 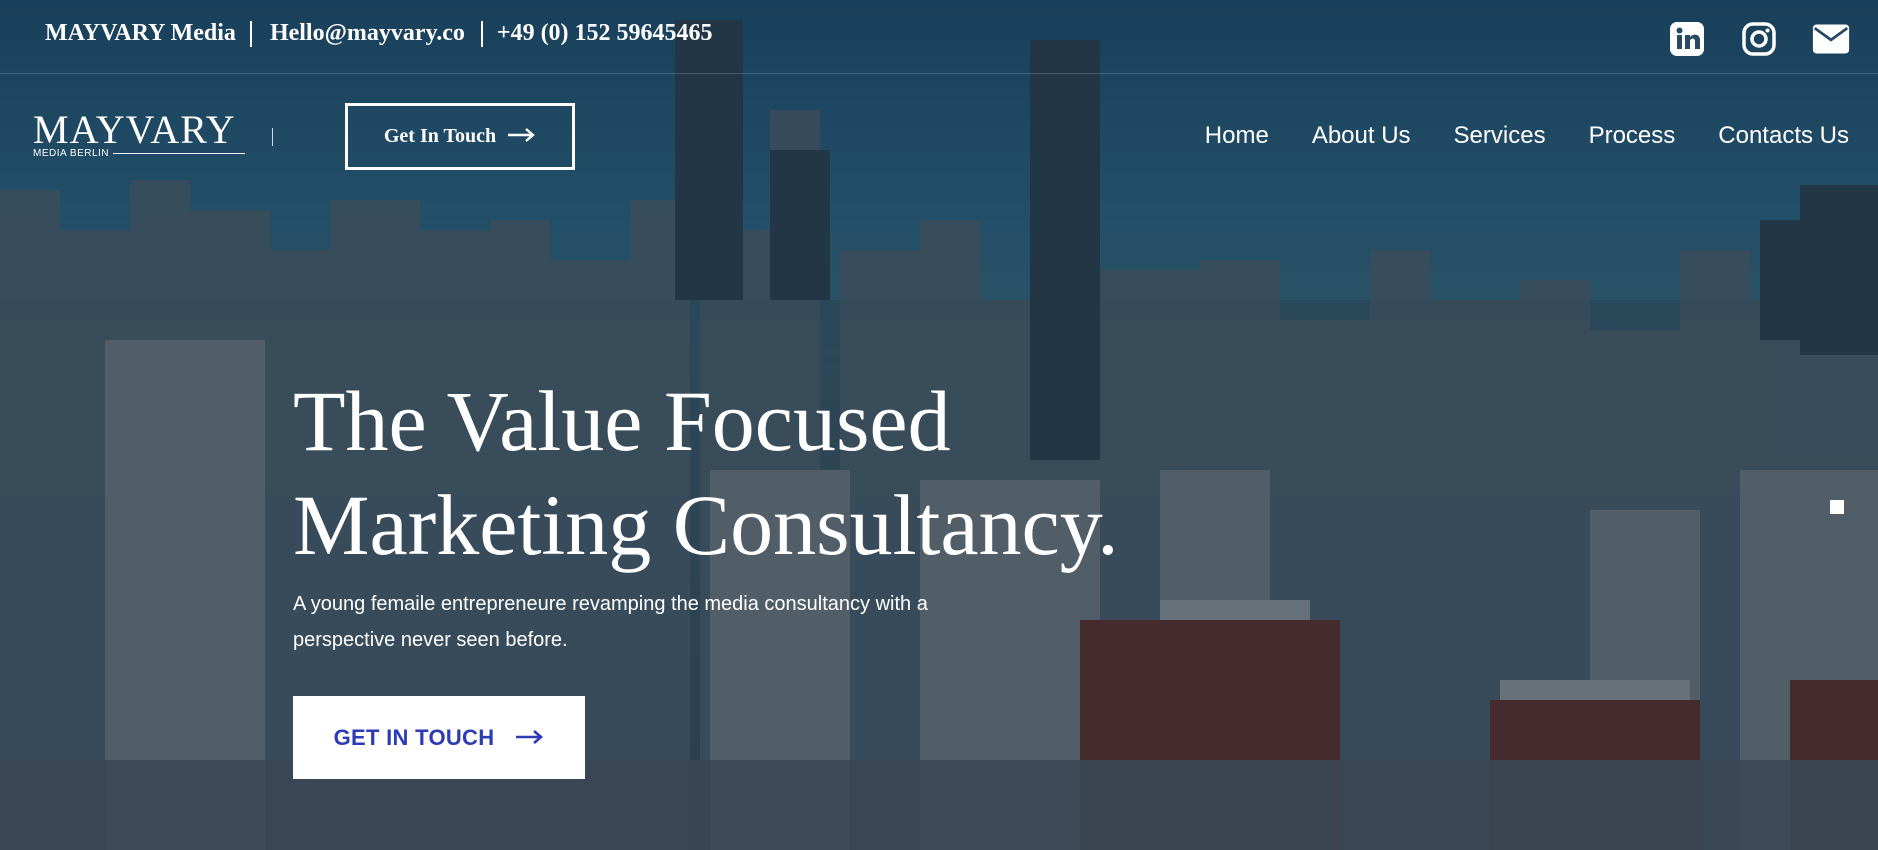 What do you see at coordinates (1831, 39) in the screenshot?
I see `mail-icon` at bounding box center [1831, 39].